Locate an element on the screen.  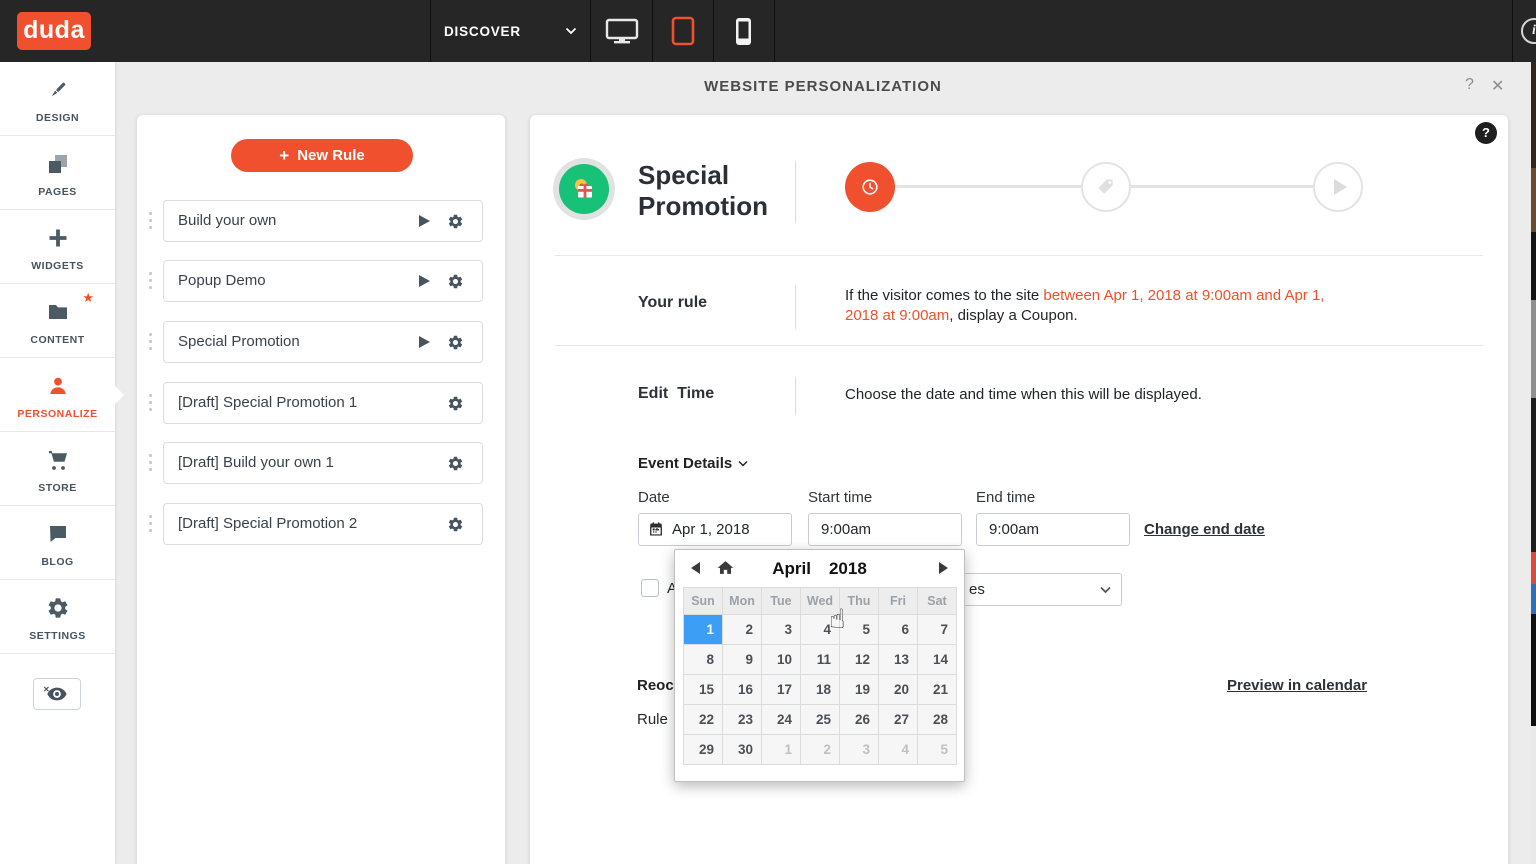
home-icon is located at coordinates (725, 570).